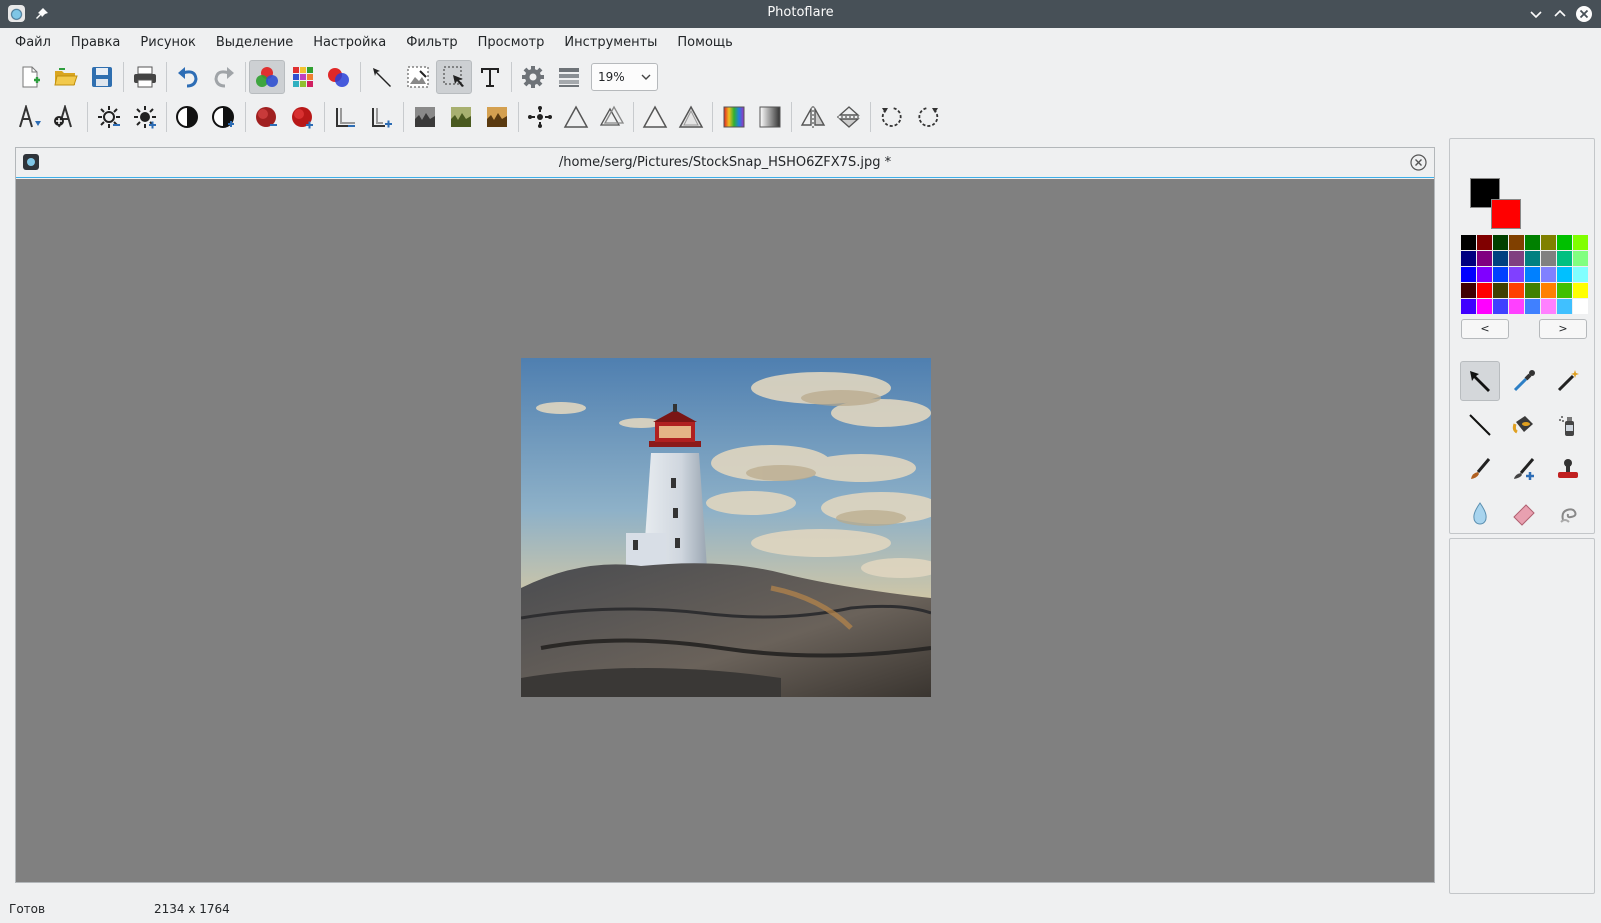 The width and height of the screenshot is (1601, 923). What do you see at coordinates (188, 117) in the screenshot?
I see `contrast-down-icon` at bounding box center [188, 117].